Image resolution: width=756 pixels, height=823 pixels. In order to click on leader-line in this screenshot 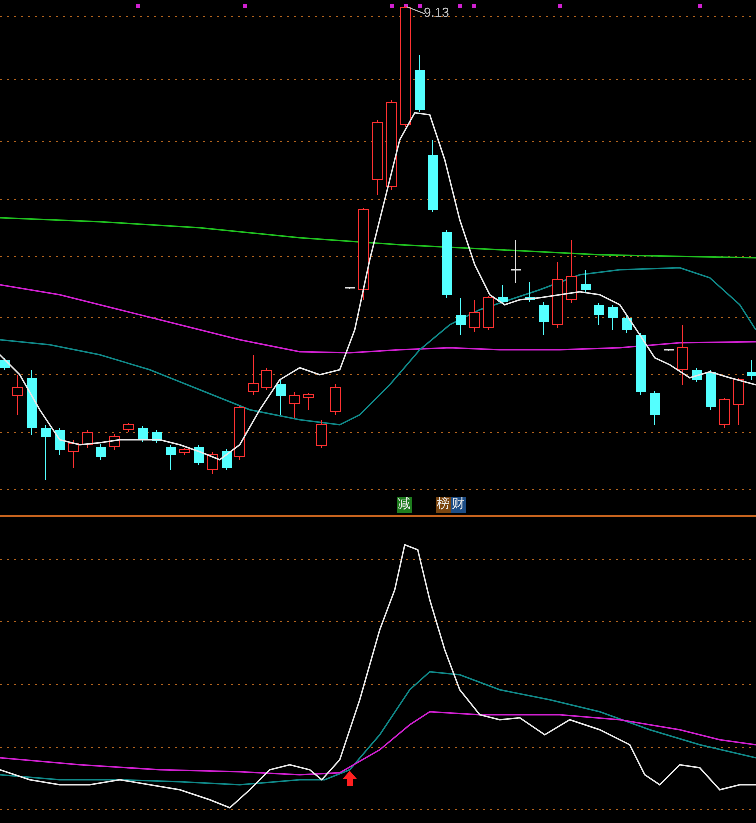, I will do `click(416, 11)`.